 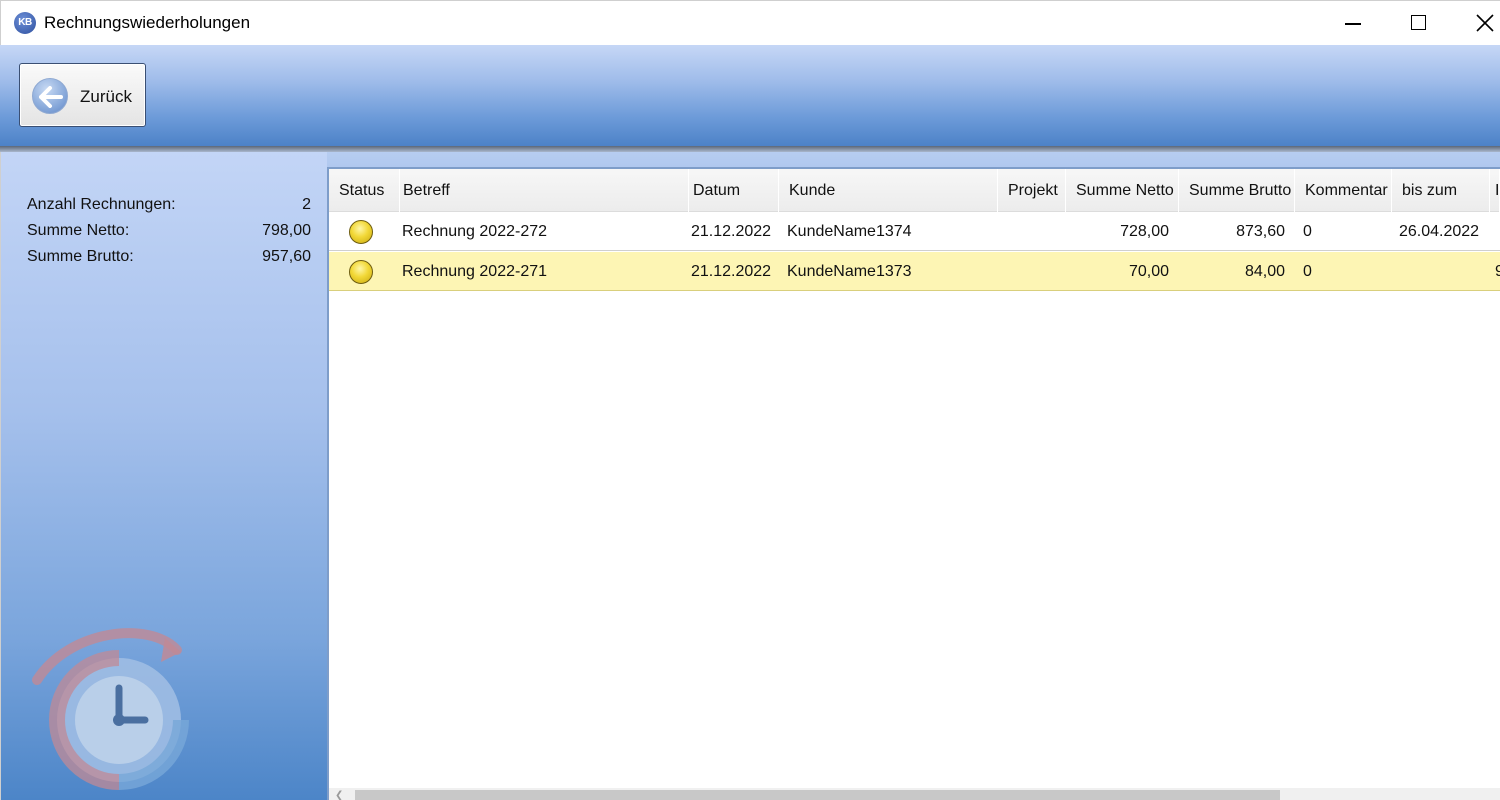 What do you see at coordinates (817, 795) in the screenshot?
I see `scrollbar-thumb` at bounding box center [817, 795].